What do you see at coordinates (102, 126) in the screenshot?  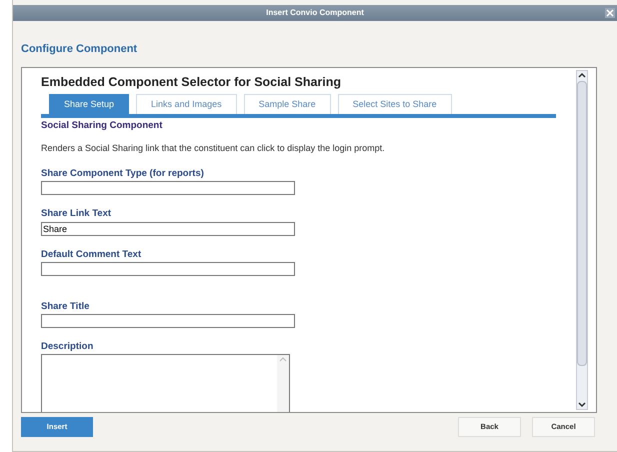 I see `section-title: Social Sharing Component` at bounding box center [102, 126].